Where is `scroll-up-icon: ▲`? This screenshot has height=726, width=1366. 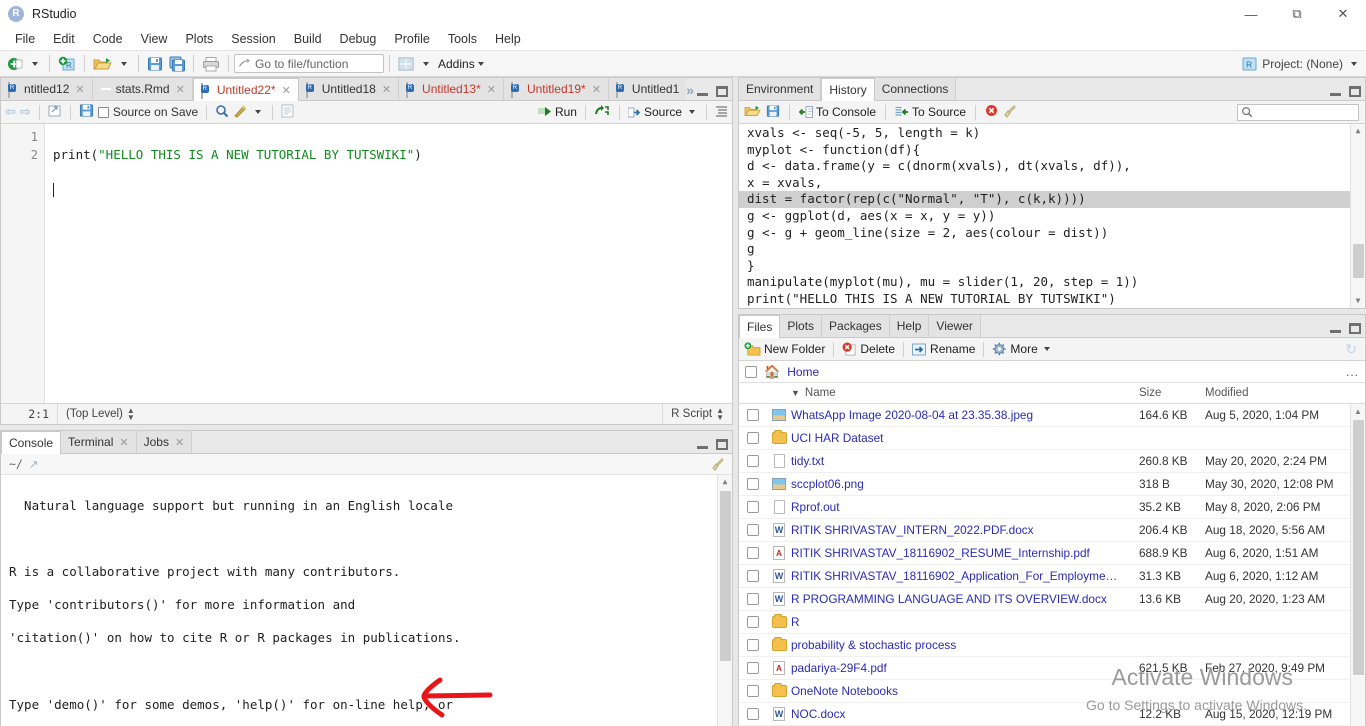
scroll-up-icon: ▲ is located at coordinates (1358, 131).